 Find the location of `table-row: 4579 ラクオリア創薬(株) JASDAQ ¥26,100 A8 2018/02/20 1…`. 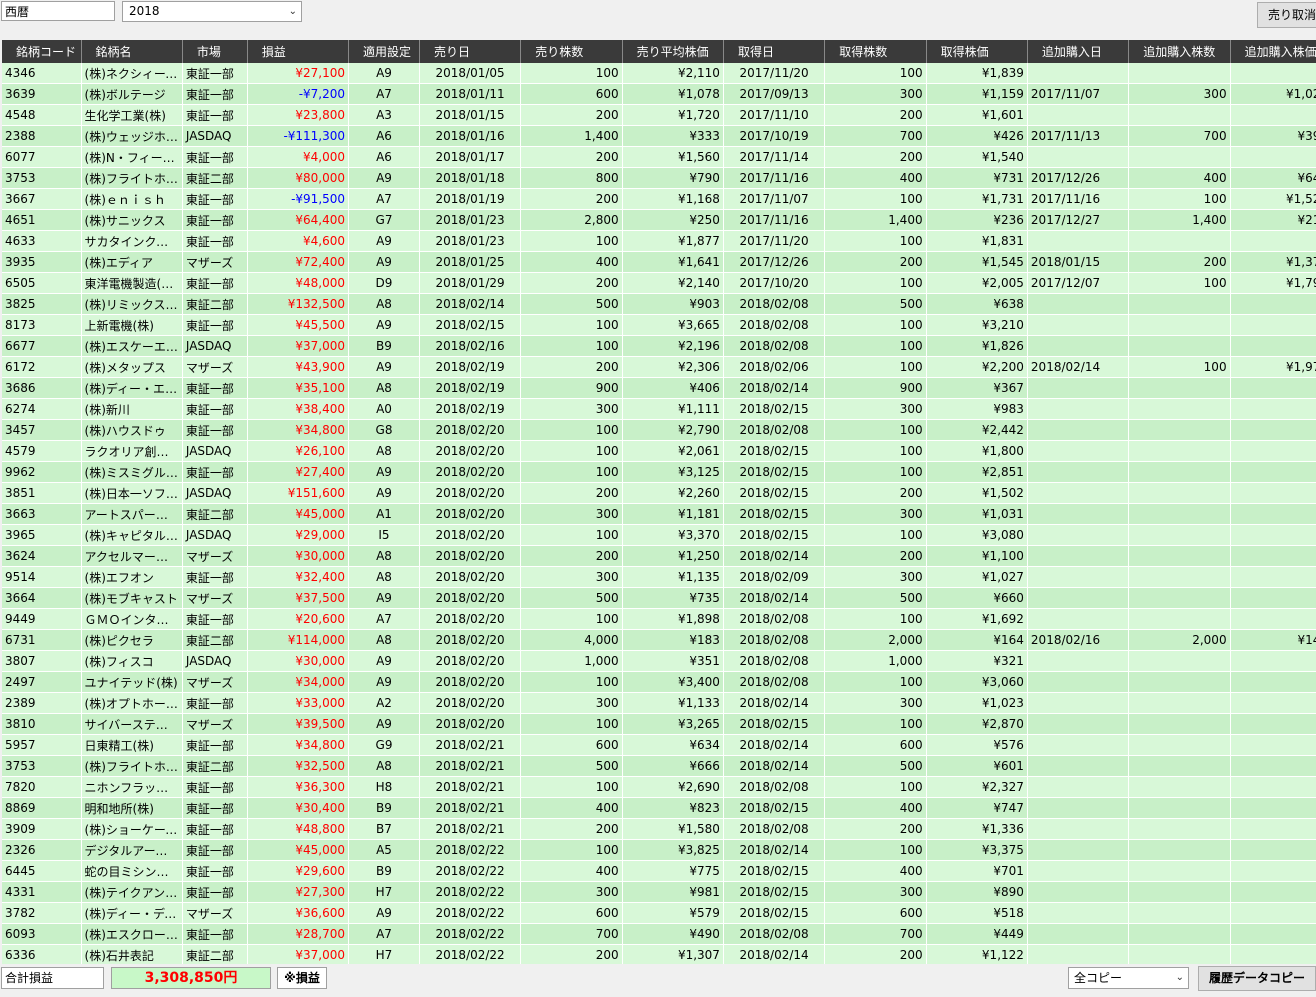

table-row: 4579 ラクオリア創薬(株) JASDAQ ¥26,100 A8 2018/02/20 1… is located at coordinates (659, 451).